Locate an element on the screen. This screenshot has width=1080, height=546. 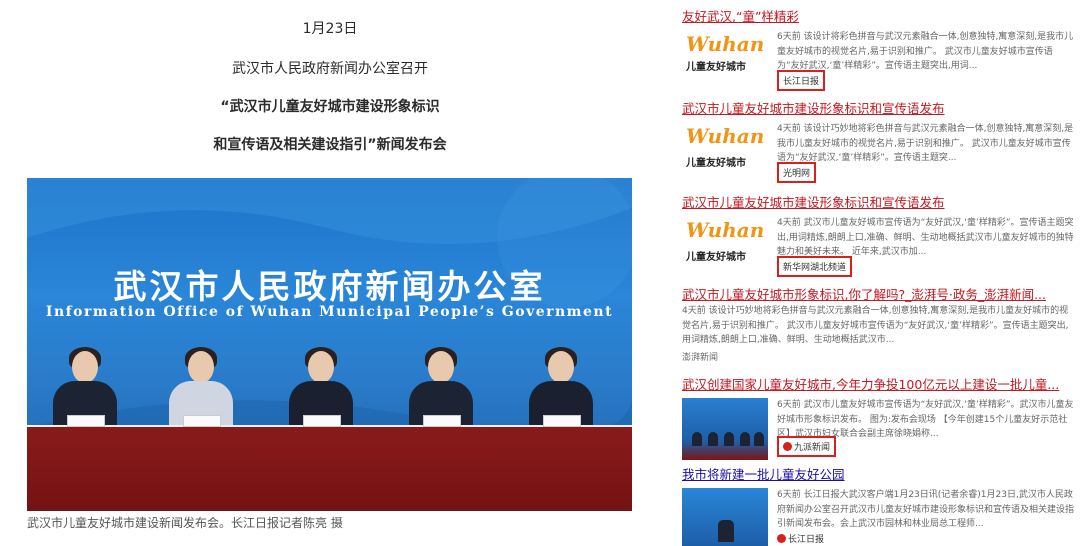
speaker-thumbnail is located at coordinates (725, 517).